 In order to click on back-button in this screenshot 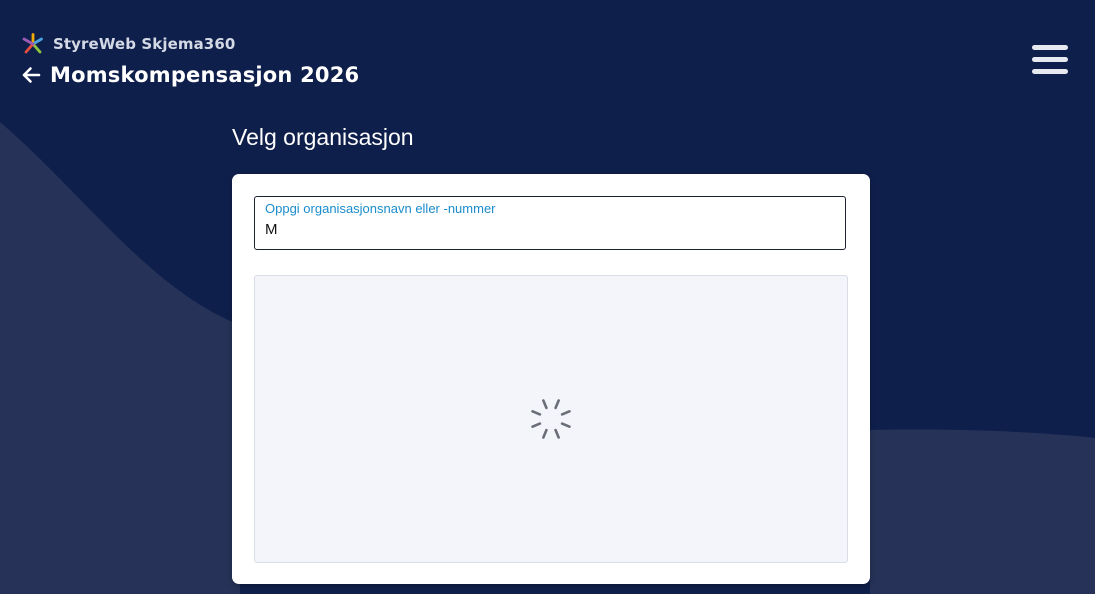, I will do `click(31, 75)`.